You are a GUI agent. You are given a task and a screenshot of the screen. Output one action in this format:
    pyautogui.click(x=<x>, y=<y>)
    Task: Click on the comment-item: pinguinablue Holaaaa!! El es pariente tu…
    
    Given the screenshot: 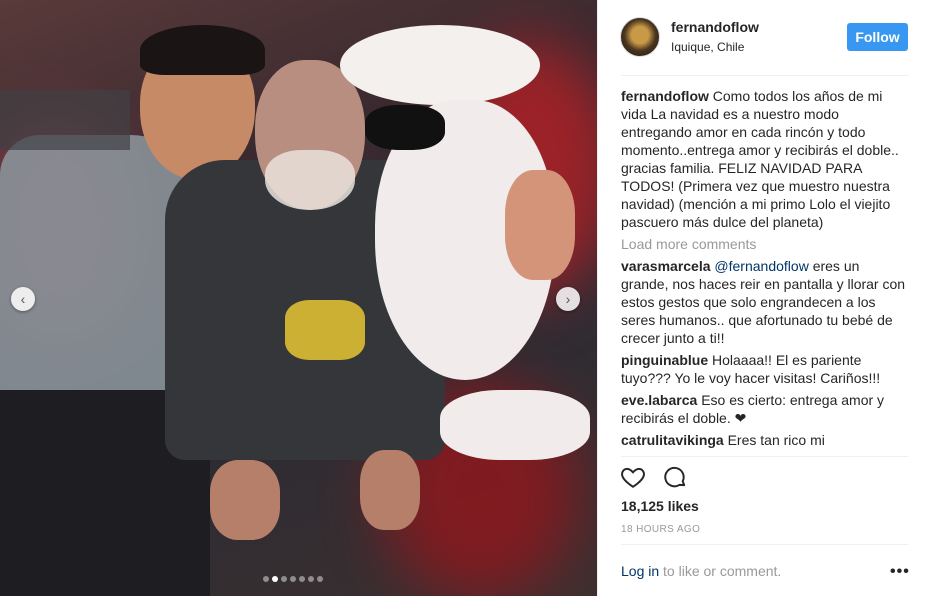 What is the action you would take?
    pyautogui.click(x=765, y=369)
    